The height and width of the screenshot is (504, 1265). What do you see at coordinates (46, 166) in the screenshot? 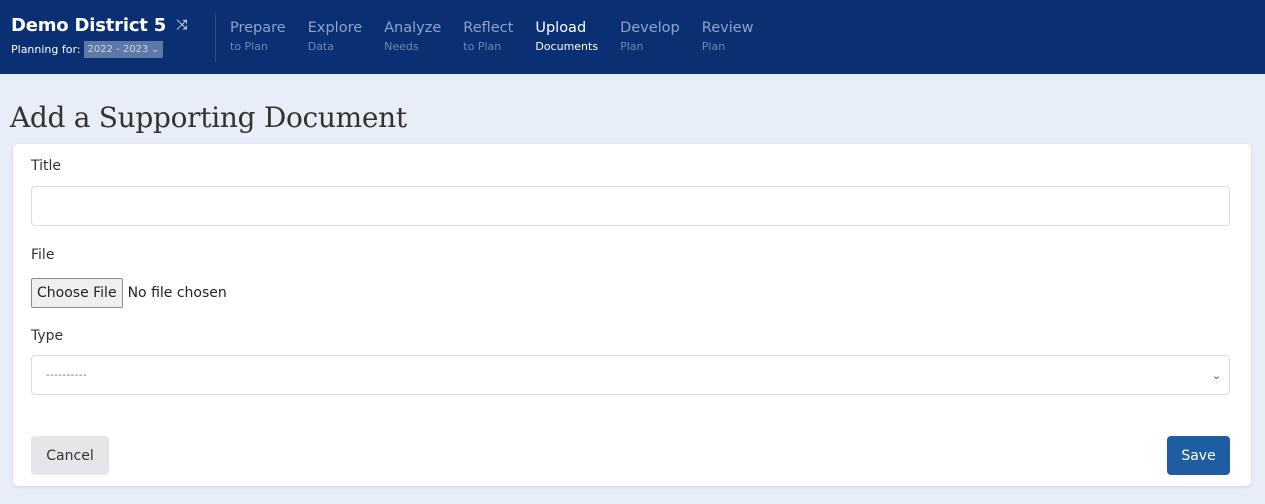
I see `title-label: Title` at bounding box center [46, 166].